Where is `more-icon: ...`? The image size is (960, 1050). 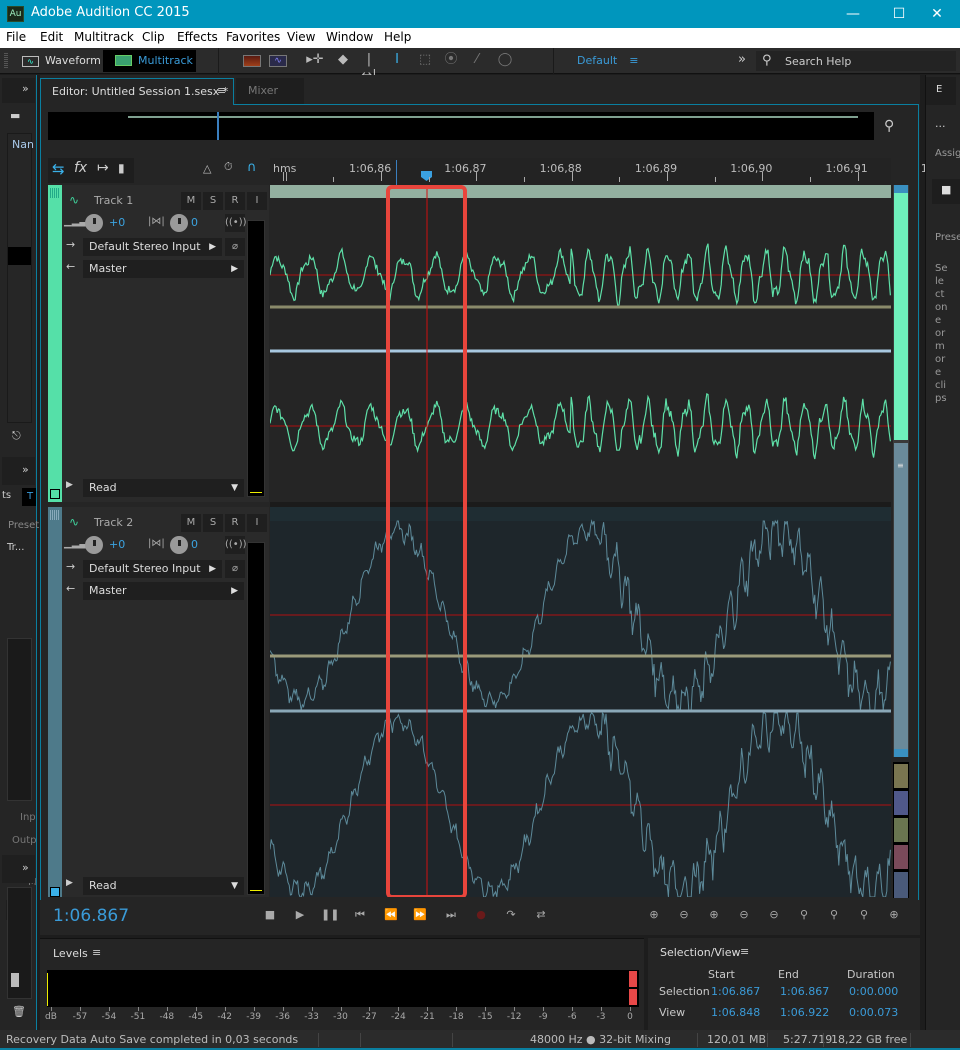 more-icon: ... is located at coordinates (940, 123).